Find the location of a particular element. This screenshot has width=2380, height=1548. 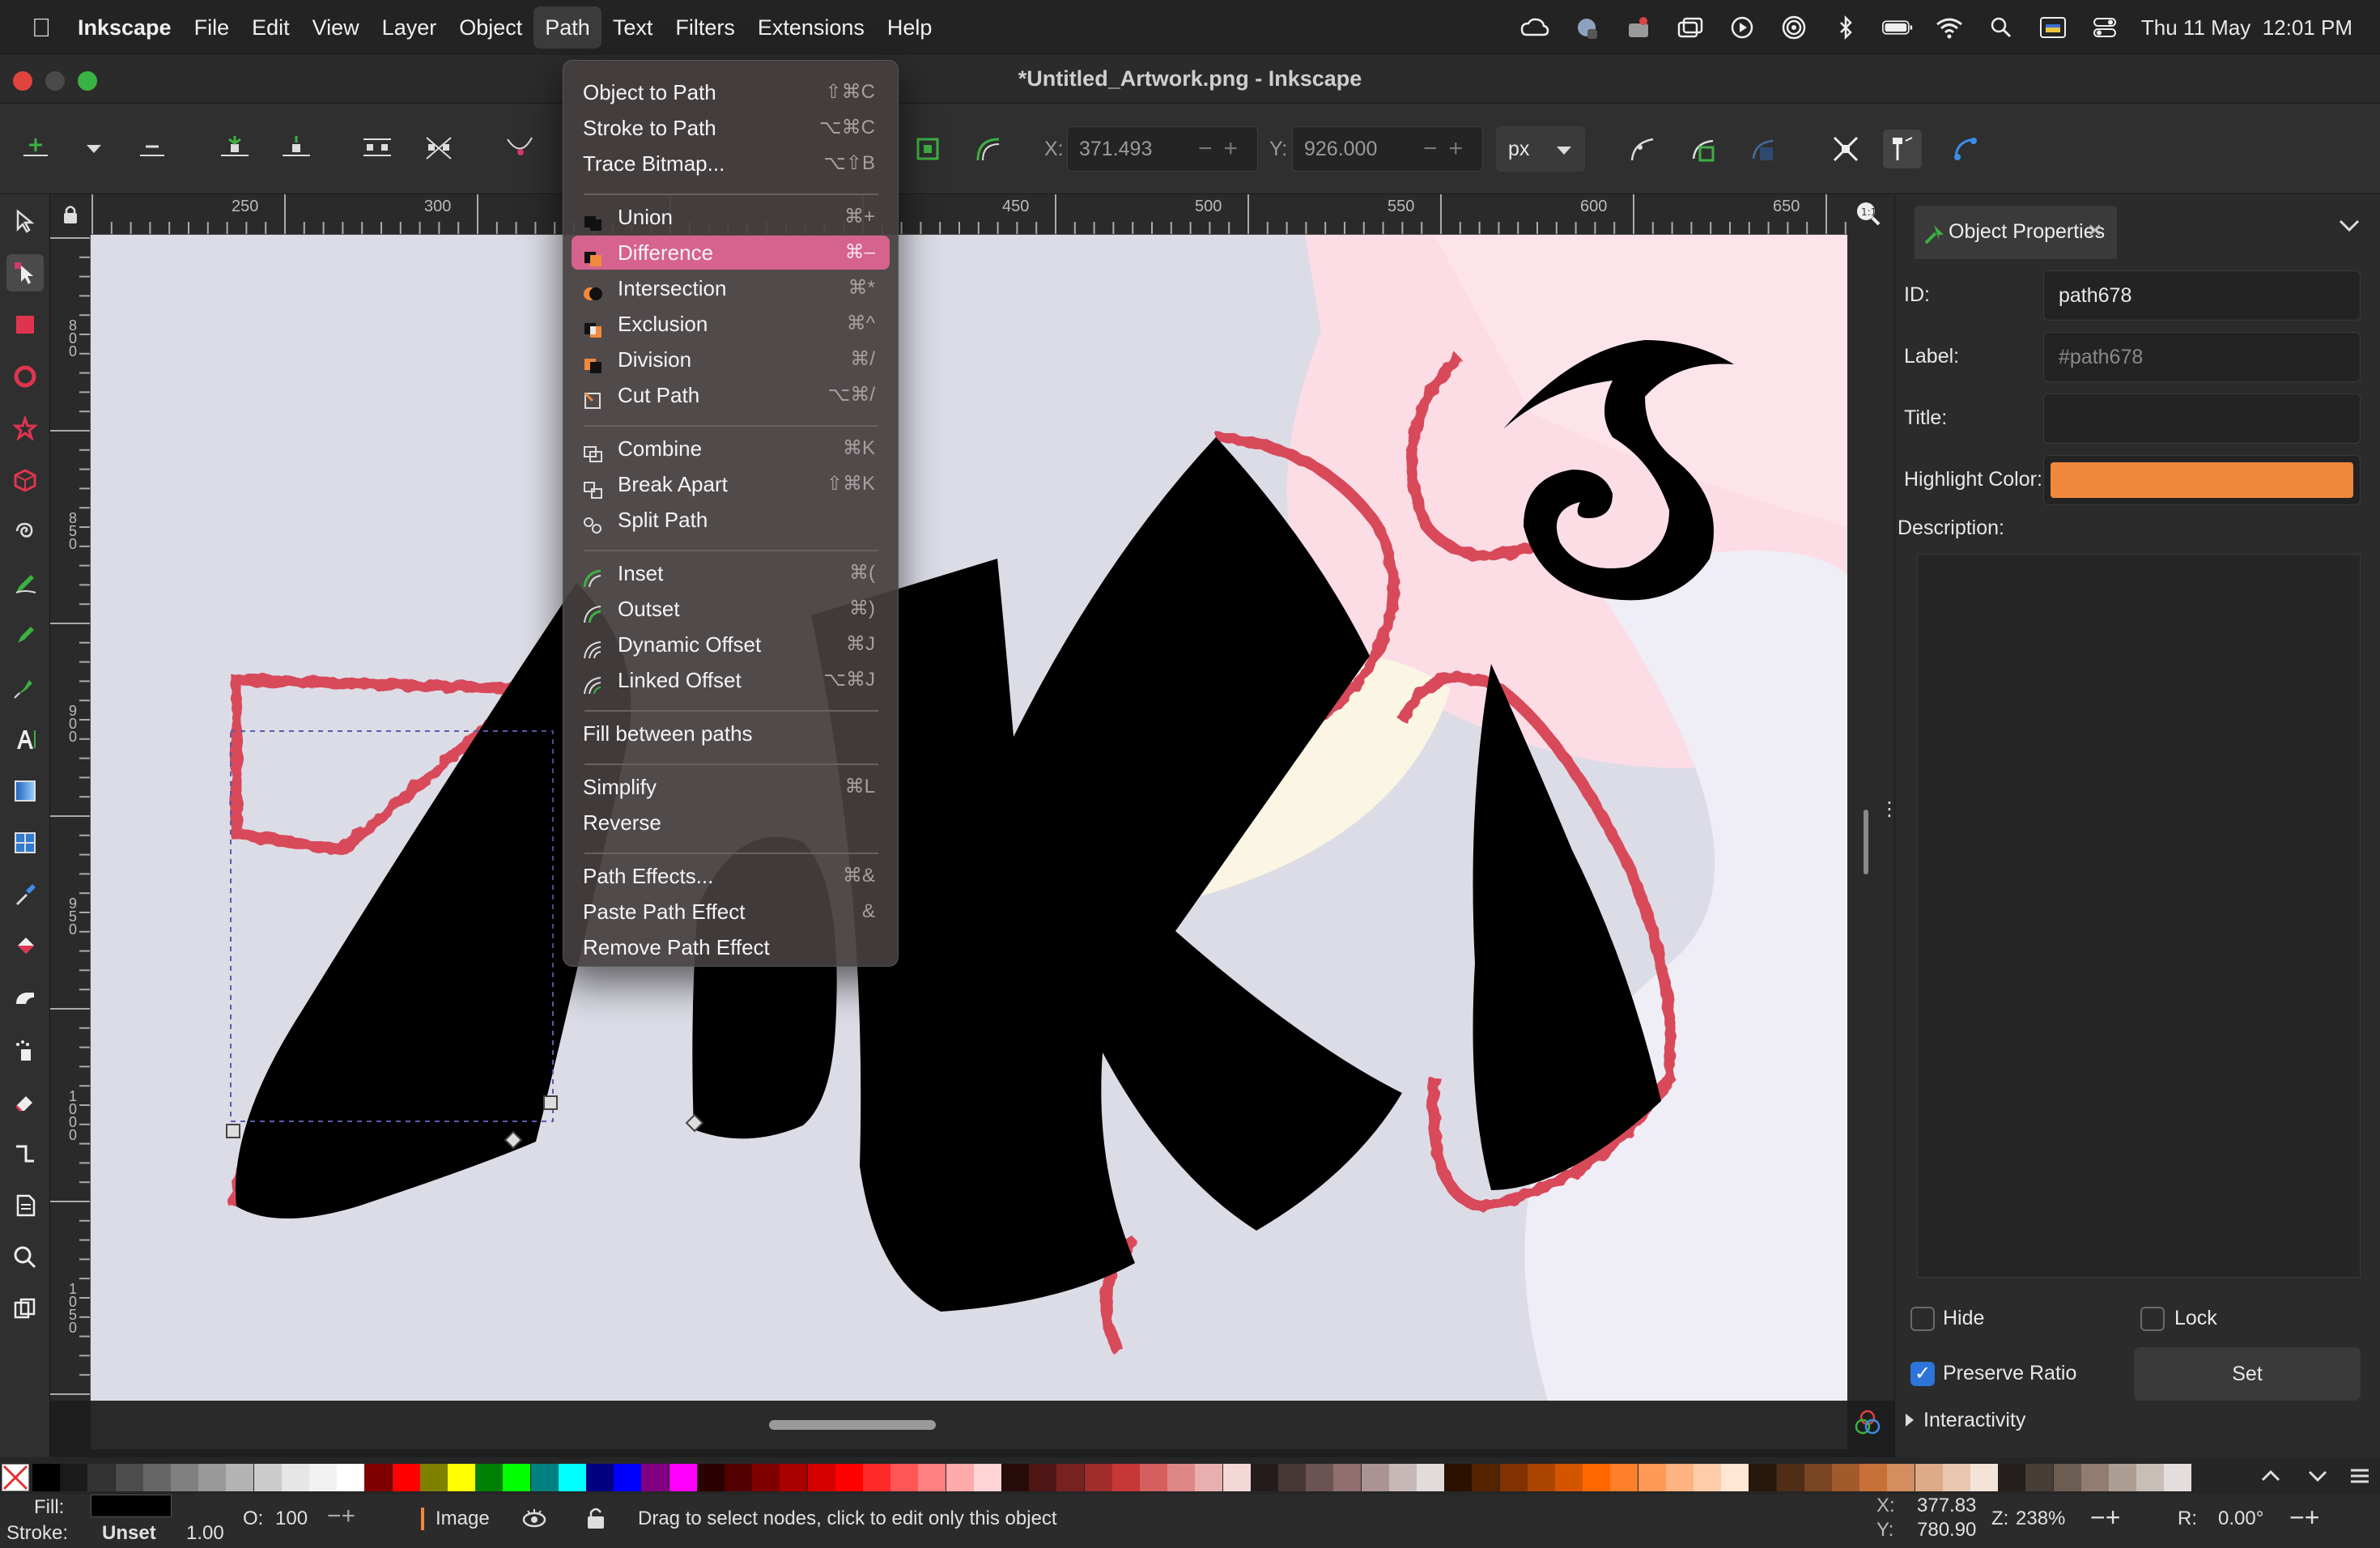

menu-file: File is located at coordinates (212, 27).